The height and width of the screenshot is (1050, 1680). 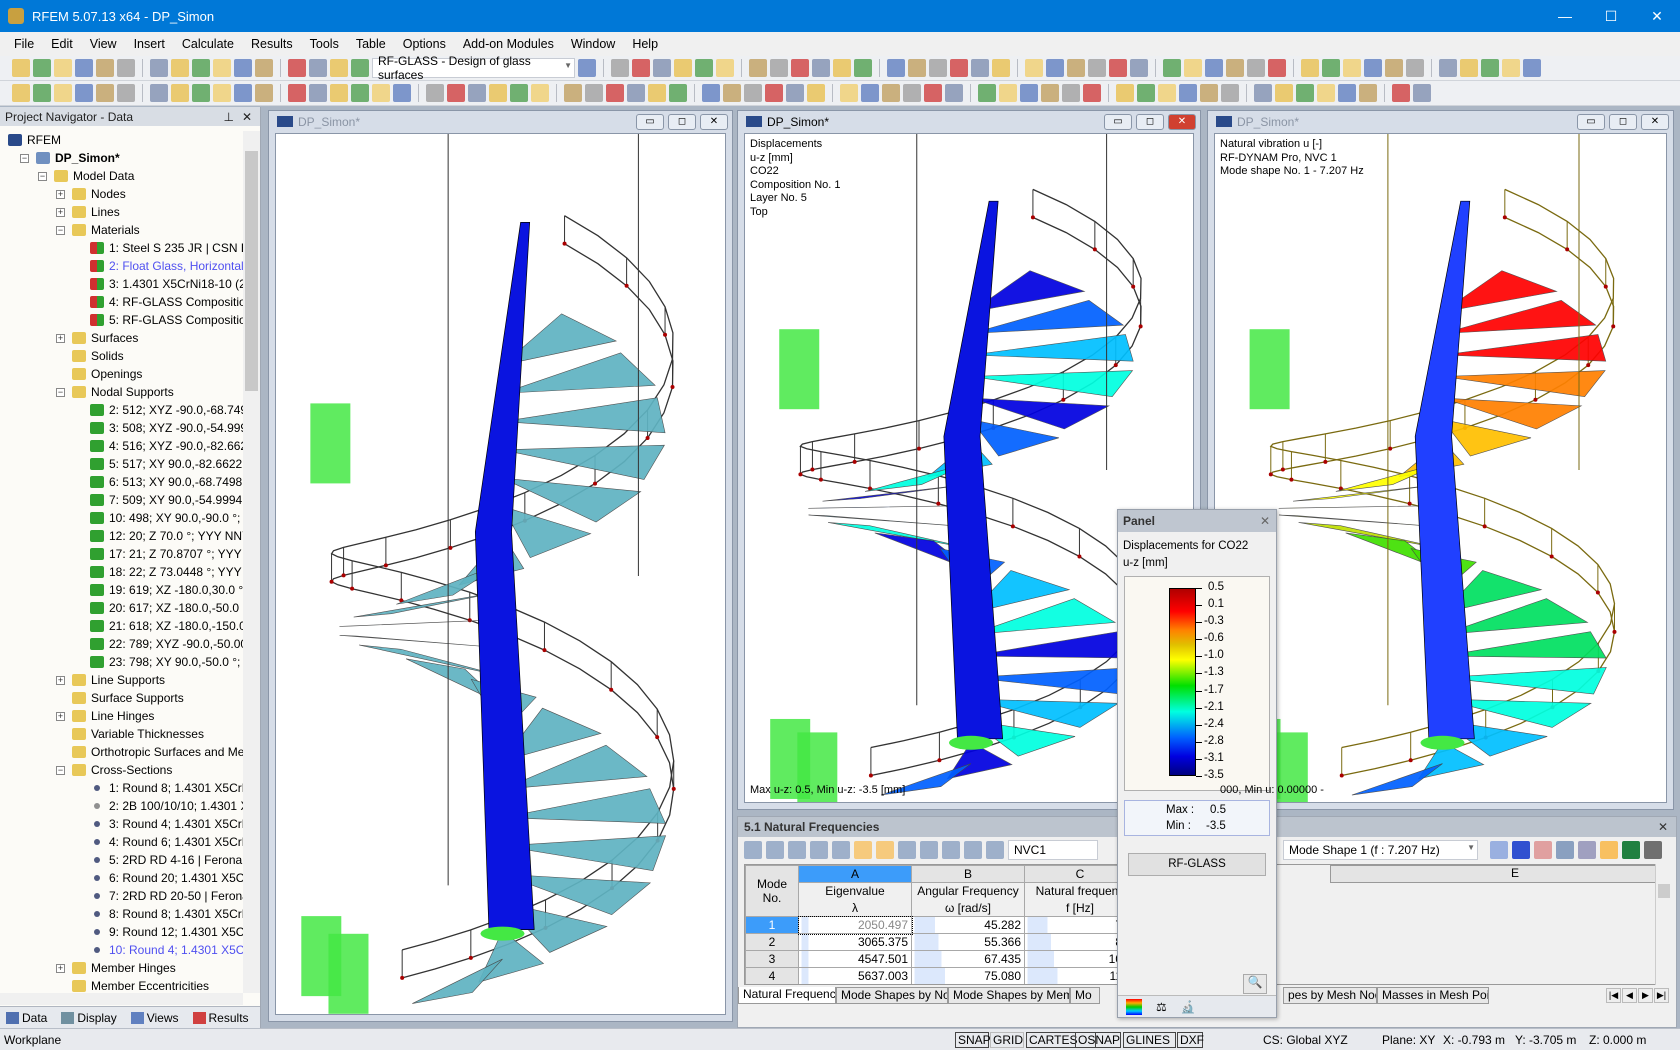 I want to click on menu-file: File, so click(x=24, y=44).